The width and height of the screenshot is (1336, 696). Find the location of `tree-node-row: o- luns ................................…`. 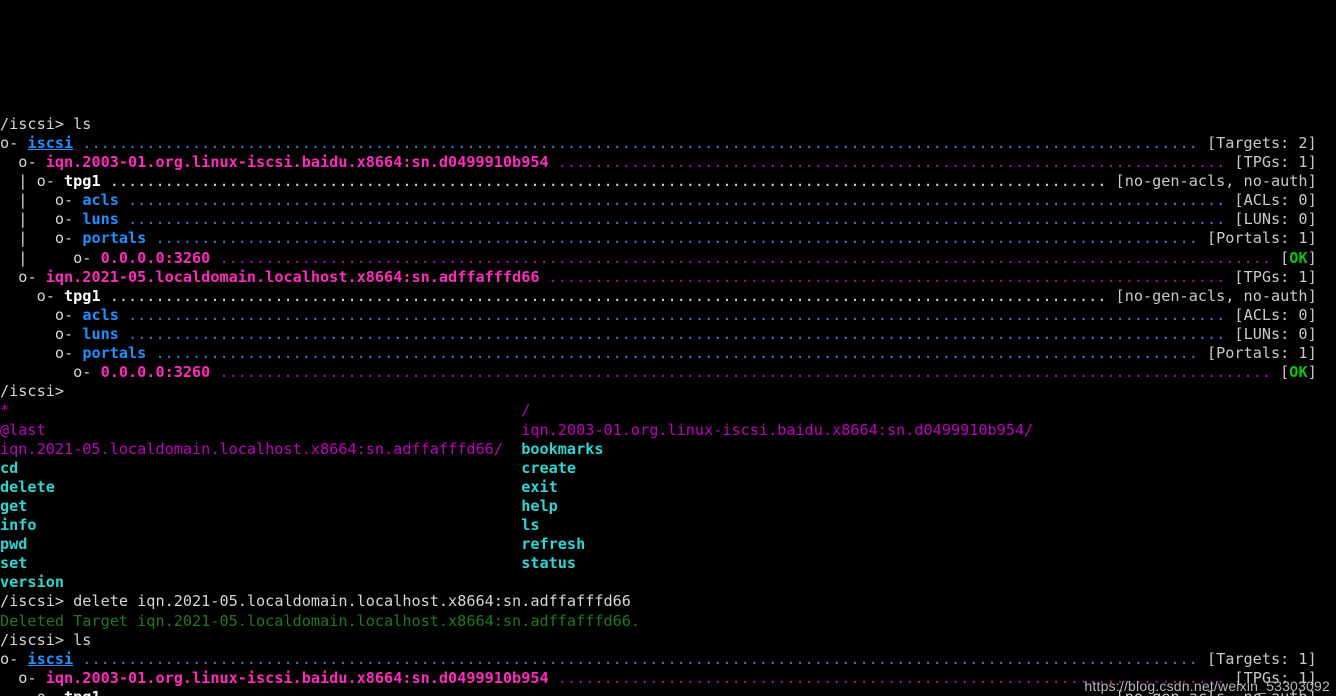

tree-node-row: o- luns ................................… is located at coordinates (668, 334).